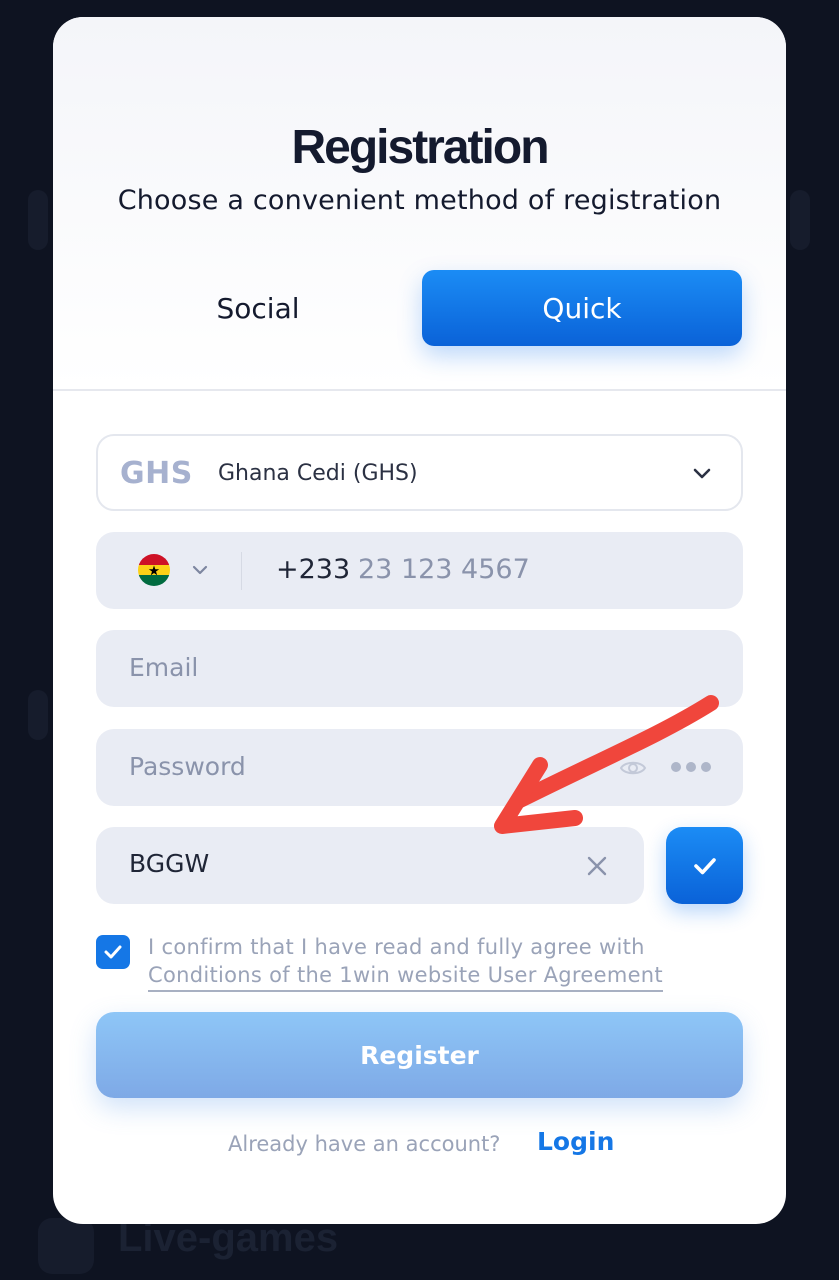  I want to click on phone-field: +233 23 123 4567, so click(419, 570).